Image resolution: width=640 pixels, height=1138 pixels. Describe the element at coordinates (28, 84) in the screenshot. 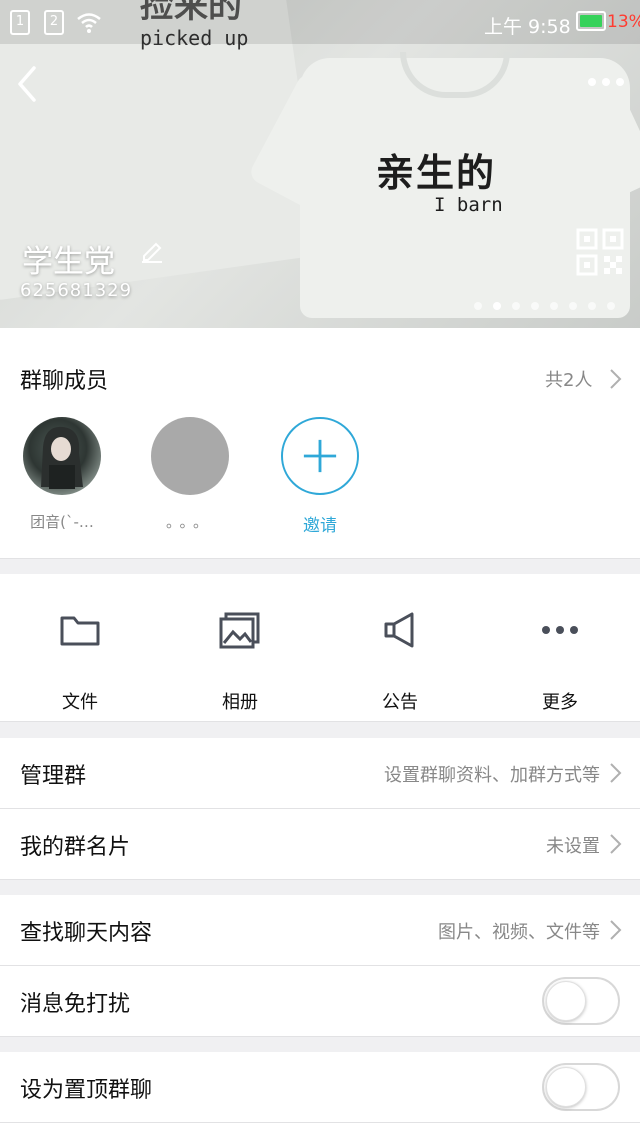

I see `back-icon` at that location.